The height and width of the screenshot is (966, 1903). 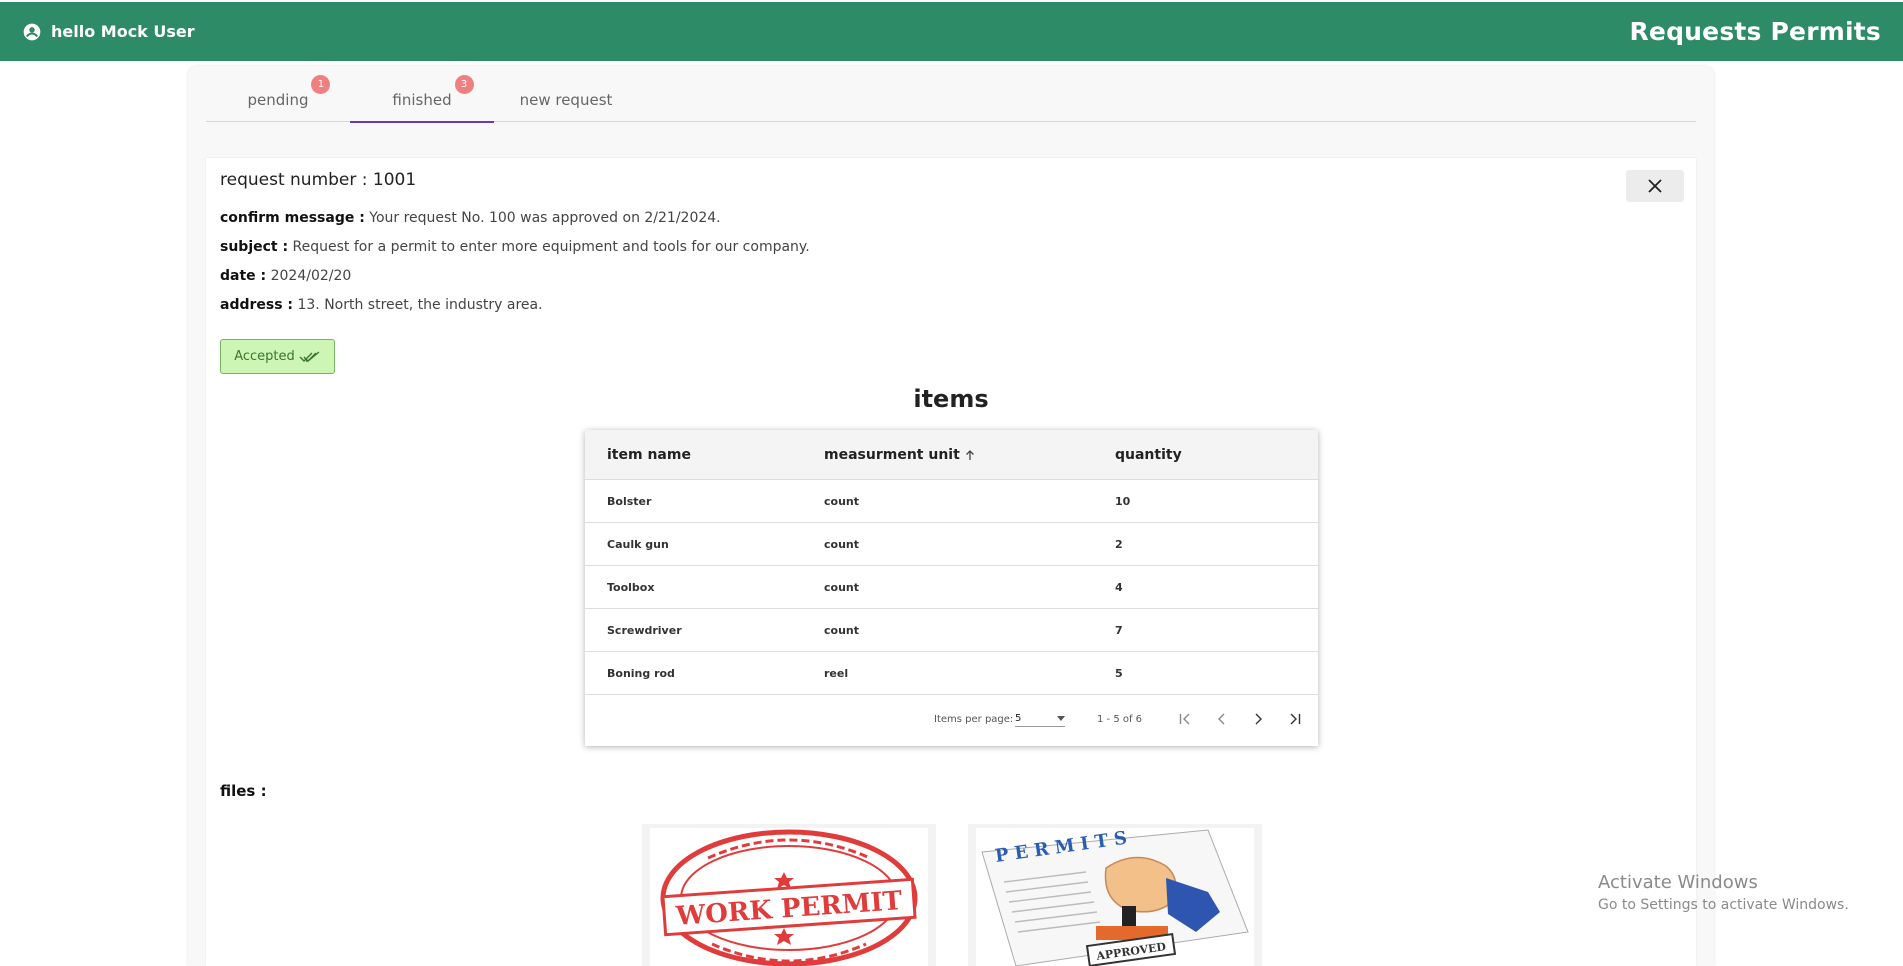 I want to click on tab-new-request: new request, so click(x=566, y=100).